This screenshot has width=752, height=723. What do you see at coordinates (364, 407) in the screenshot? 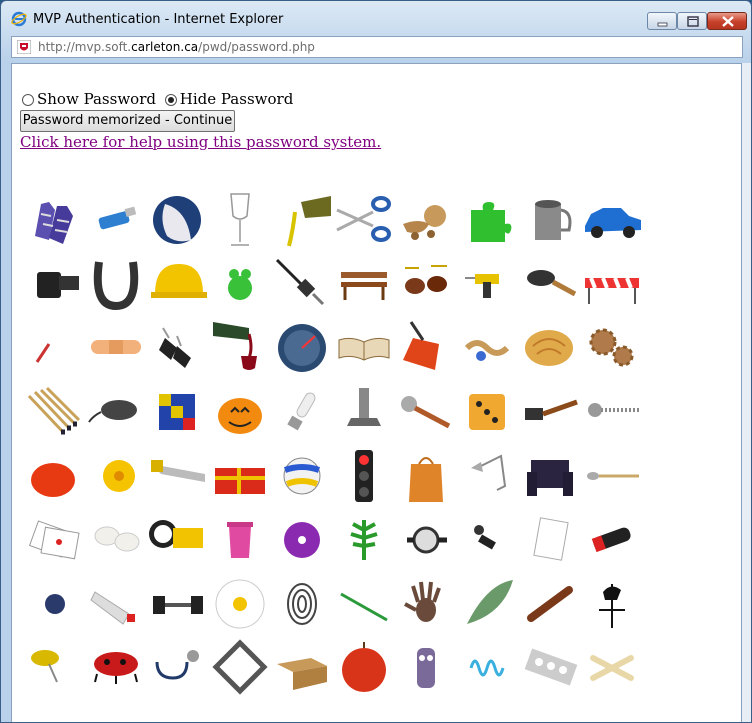
I see `bolt-nut-icon` at bounding box center [364, 407].